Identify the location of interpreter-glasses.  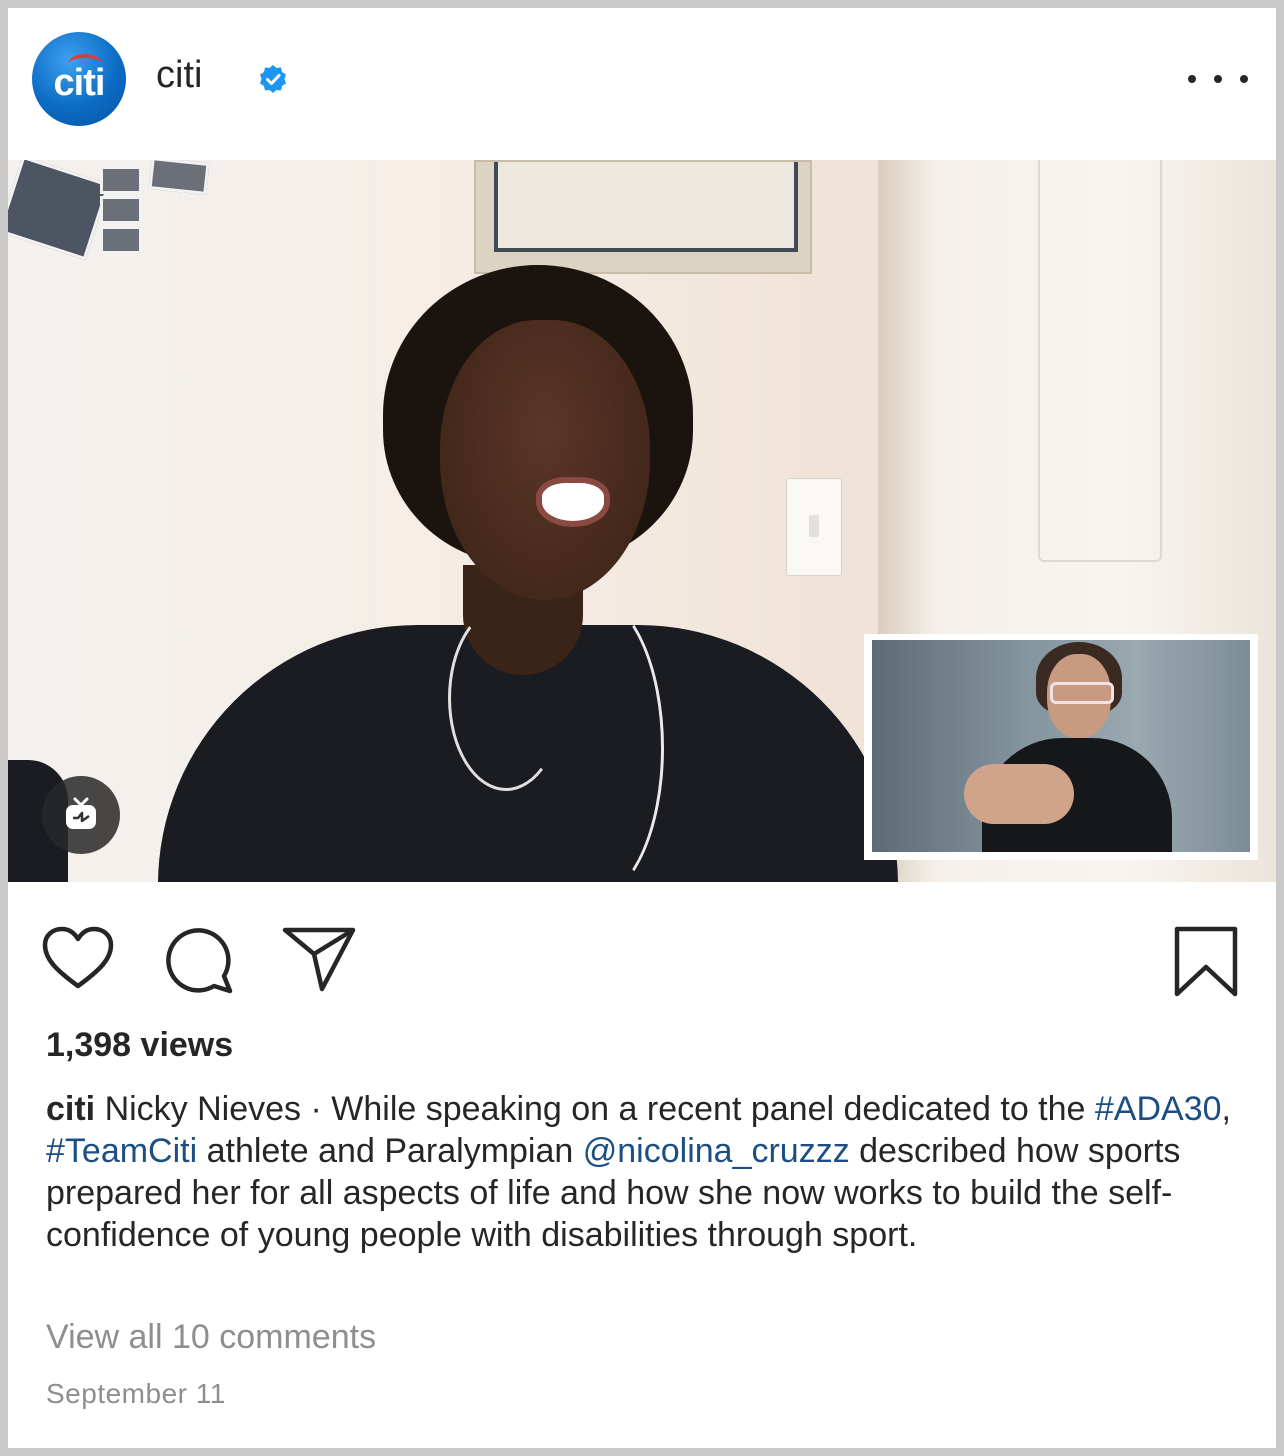
(1082, 693).